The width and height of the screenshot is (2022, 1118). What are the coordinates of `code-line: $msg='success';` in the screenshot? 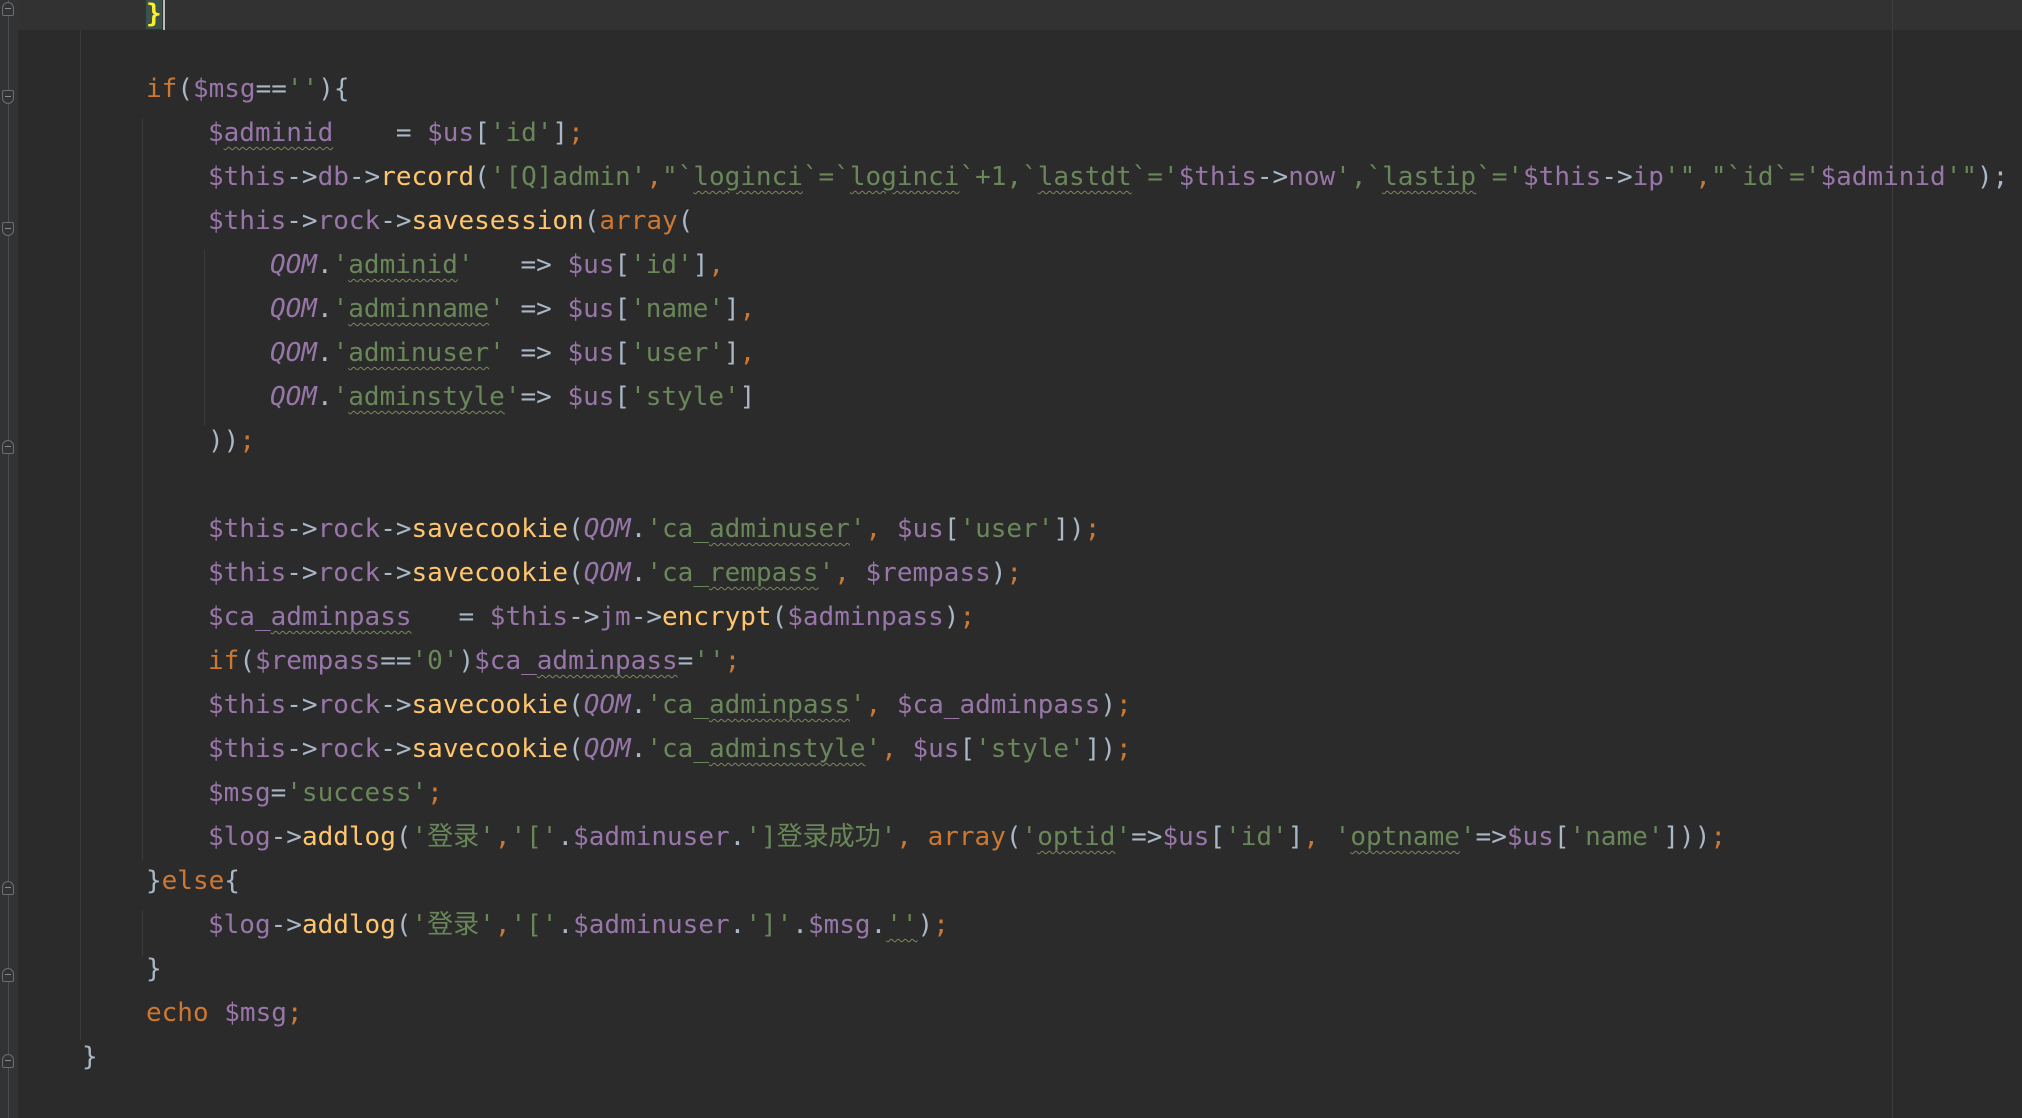 It's located at (325, 793).